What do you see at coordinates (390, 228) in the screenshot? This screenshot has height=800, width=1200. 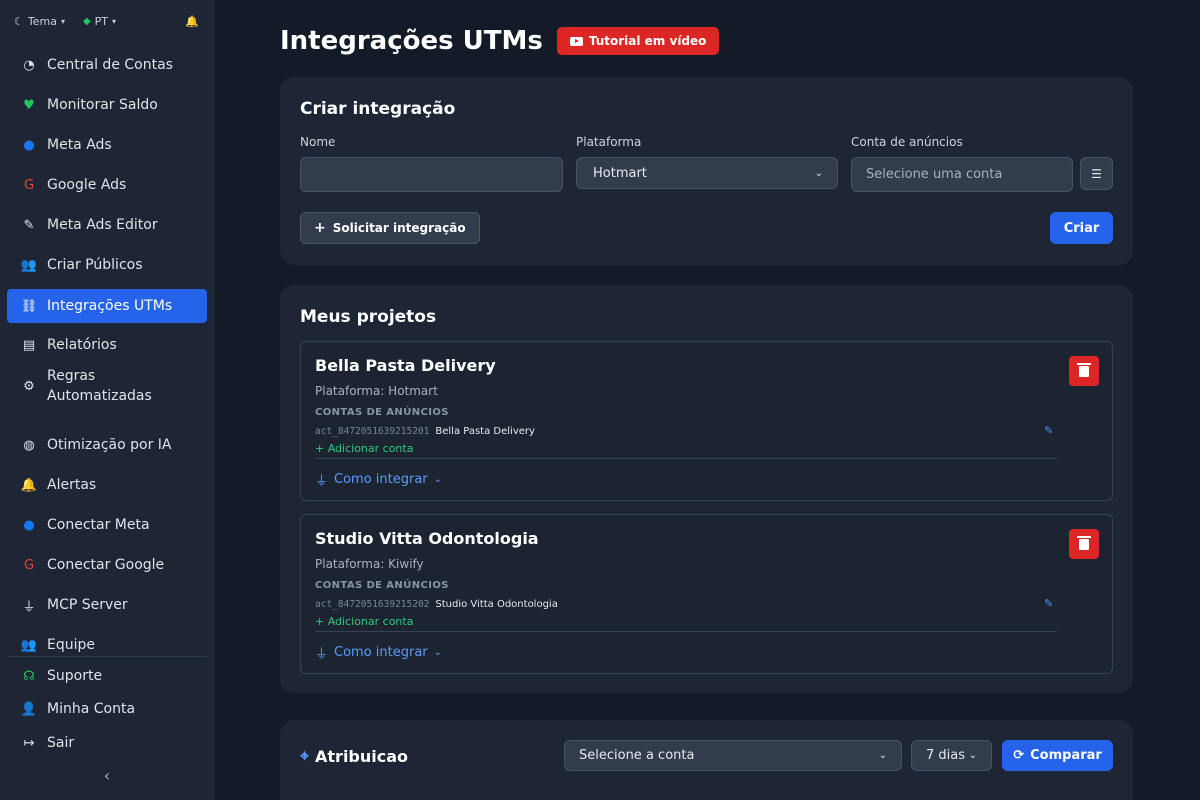 I see `request-integration-button: + Solicitar integração` at bounding box center [390, 228].